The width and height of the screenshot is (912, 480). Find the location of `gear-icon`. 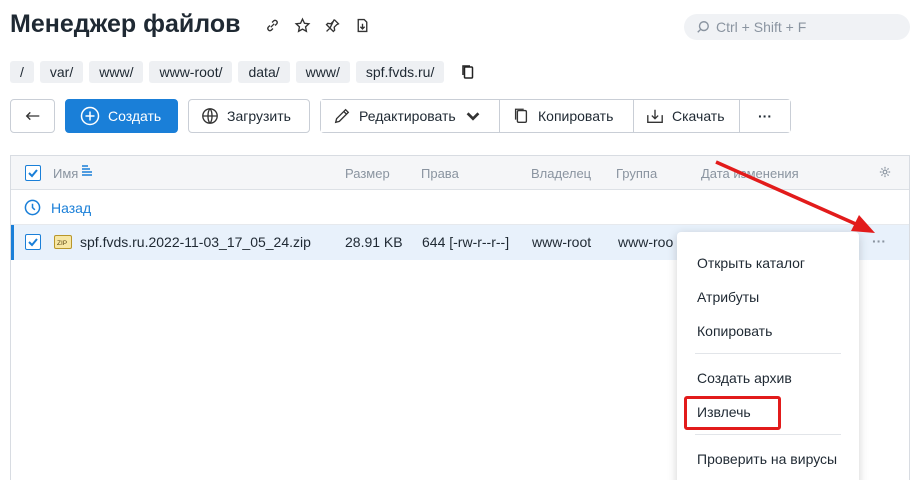

gear-icon is located at coordinates (885, 173).